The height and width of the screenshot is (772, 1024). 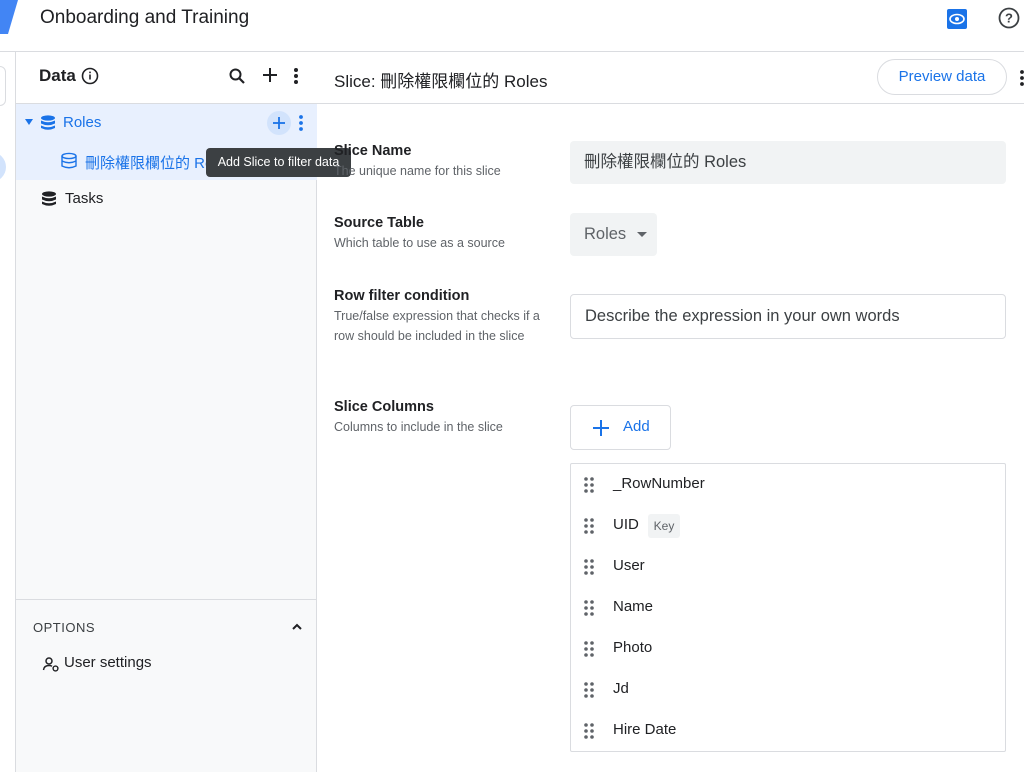 I want to click on source-table-select: Roles, so click(x=613, y=234).